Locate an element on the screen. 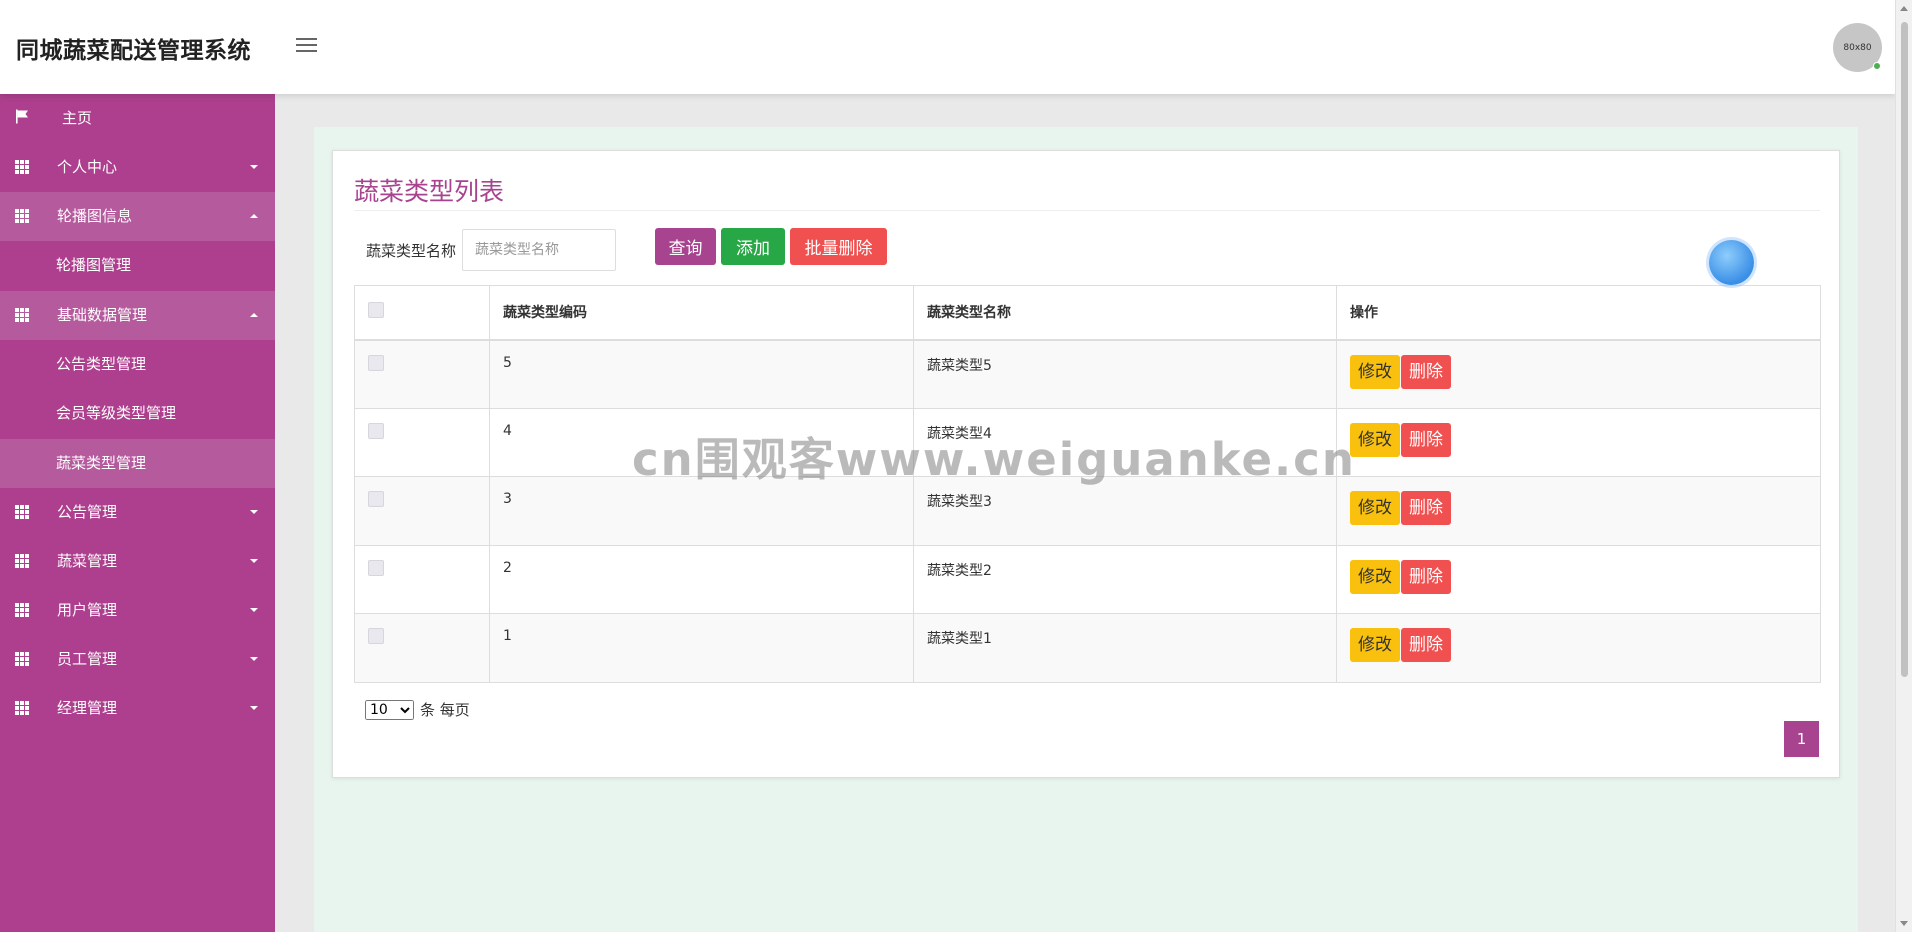 The height and width of the screenshot is (932, 1912). batch-delete-button: 批量删除 is located at coordinates (838, 246).